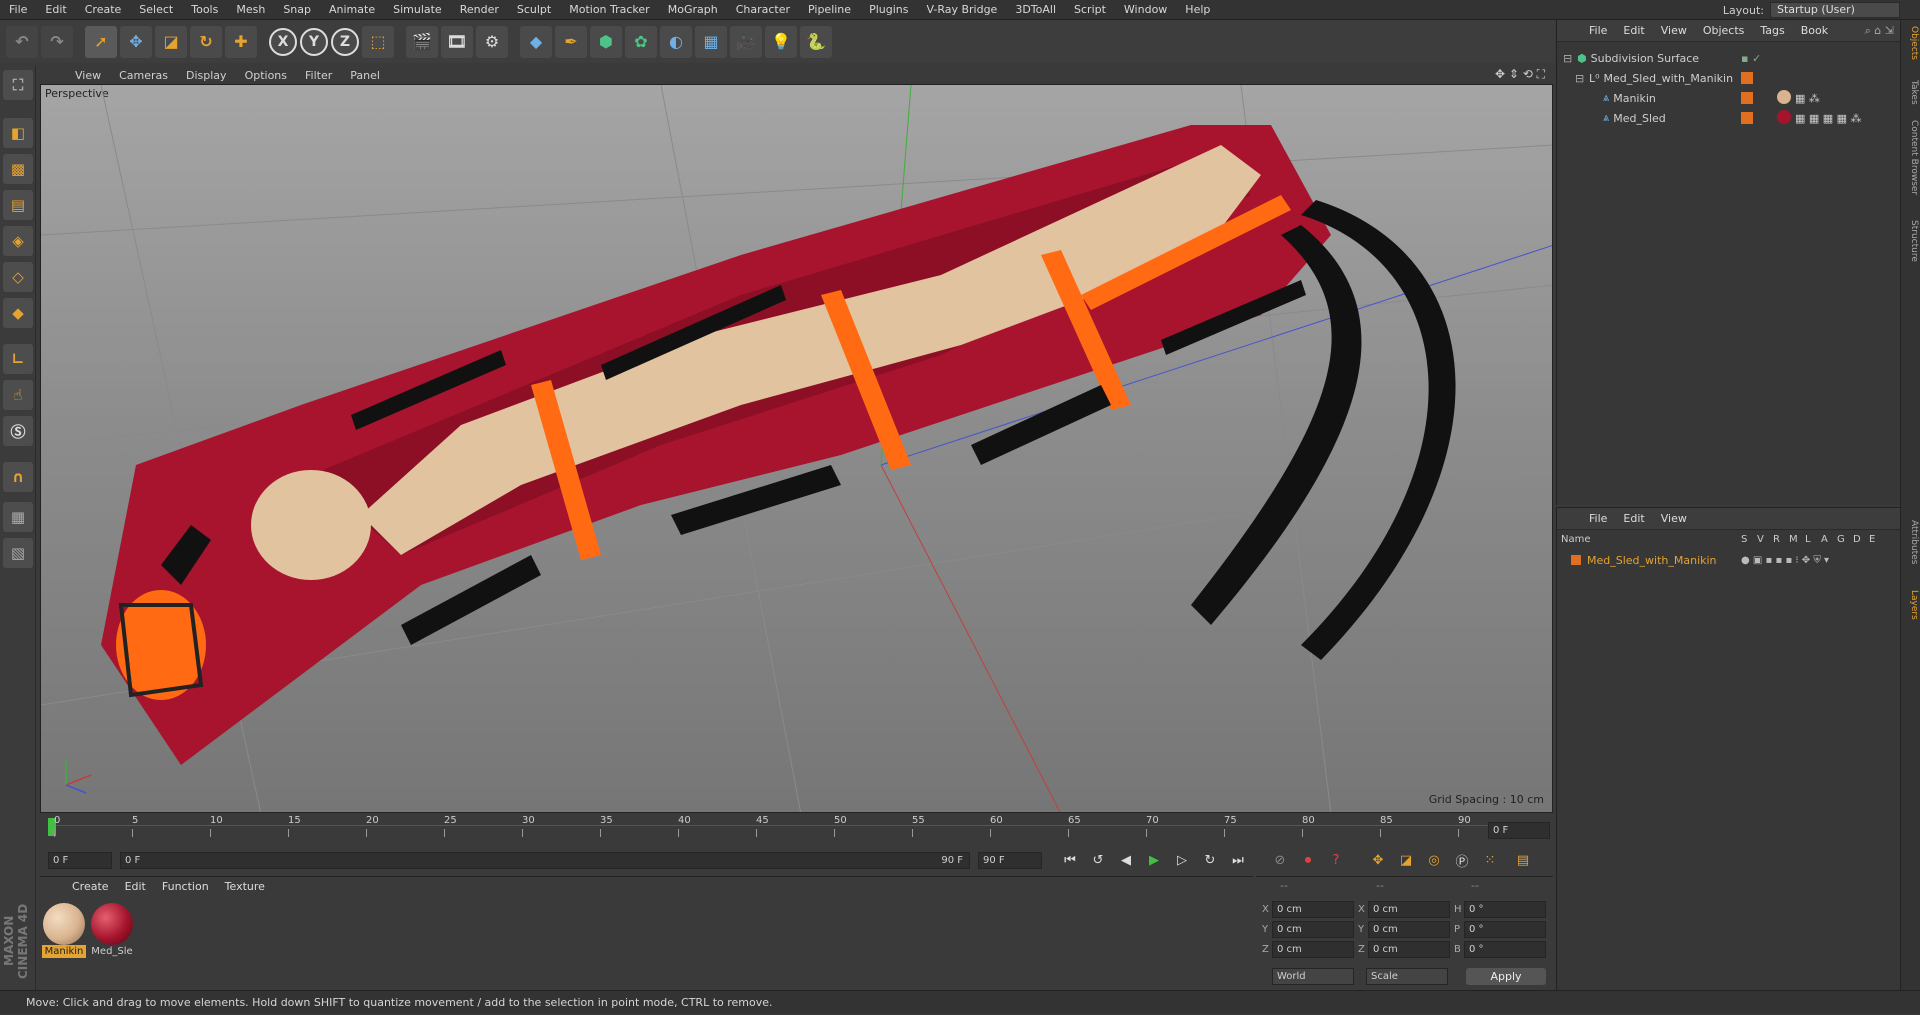  What do you see at coordinates (1729, 78) in the screenshot?
I see `object-row-med-sled-with-manikin: ⊟ L⁰ Med_Sled_with_Manikin` at bounding box center [1729, 78].